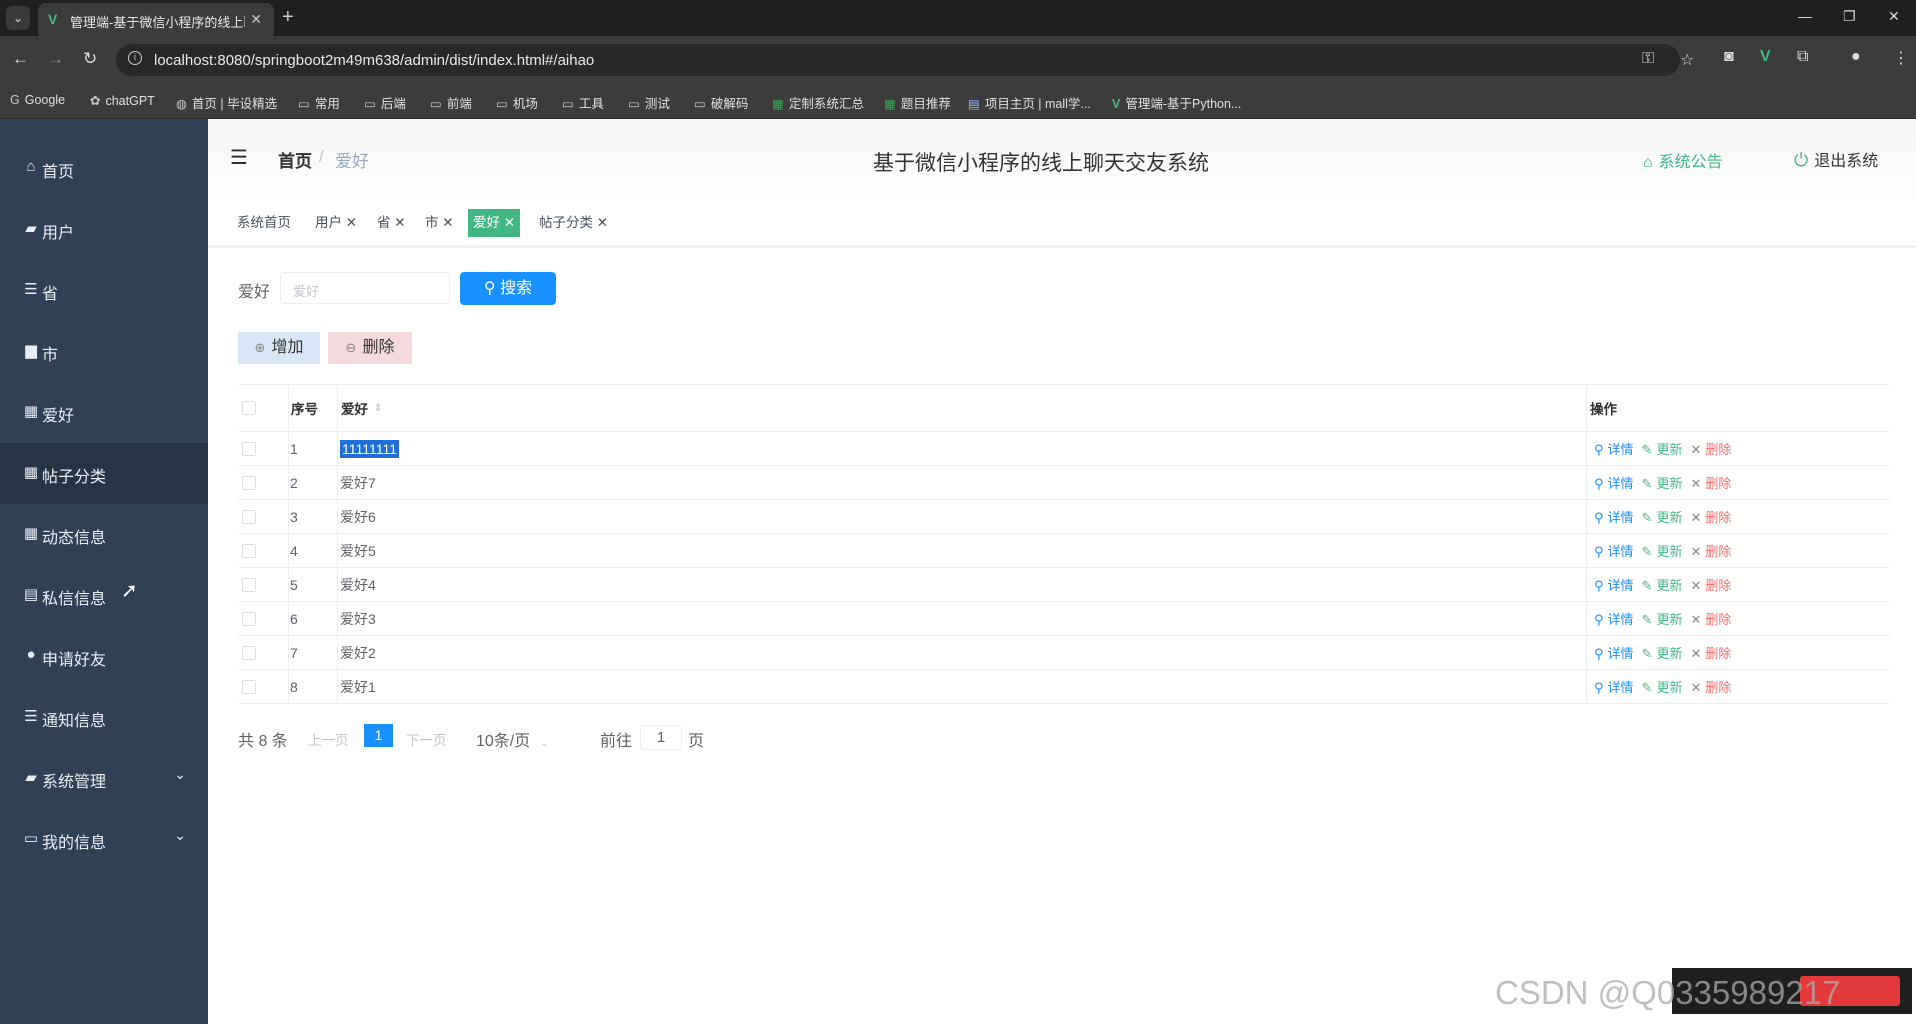 The height and width of the screenshot is (1024, 1916). Describe the element at coordinates (18, 18) in the screenshot. I see `tab-search-chevron-icon: ⌄` at that location.